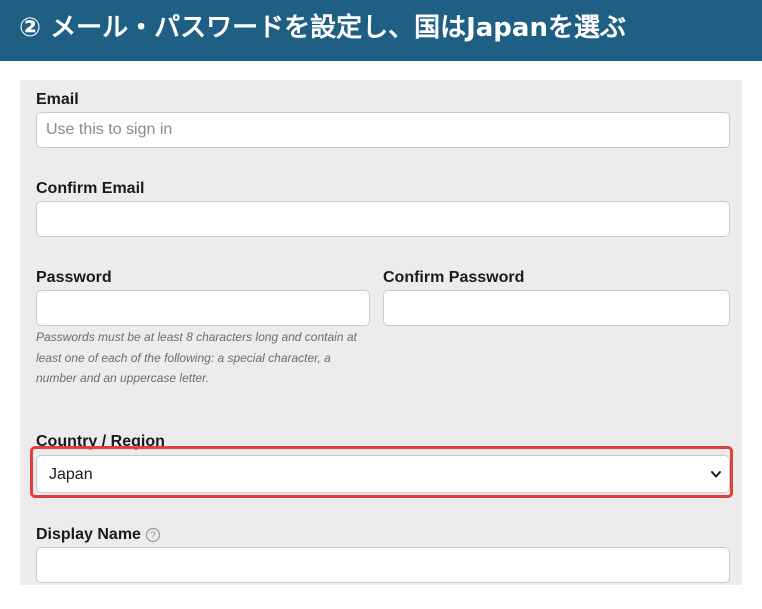 The image size is (762, 609). I want to click on country-region-label: Country / Region, so click(100, 441).